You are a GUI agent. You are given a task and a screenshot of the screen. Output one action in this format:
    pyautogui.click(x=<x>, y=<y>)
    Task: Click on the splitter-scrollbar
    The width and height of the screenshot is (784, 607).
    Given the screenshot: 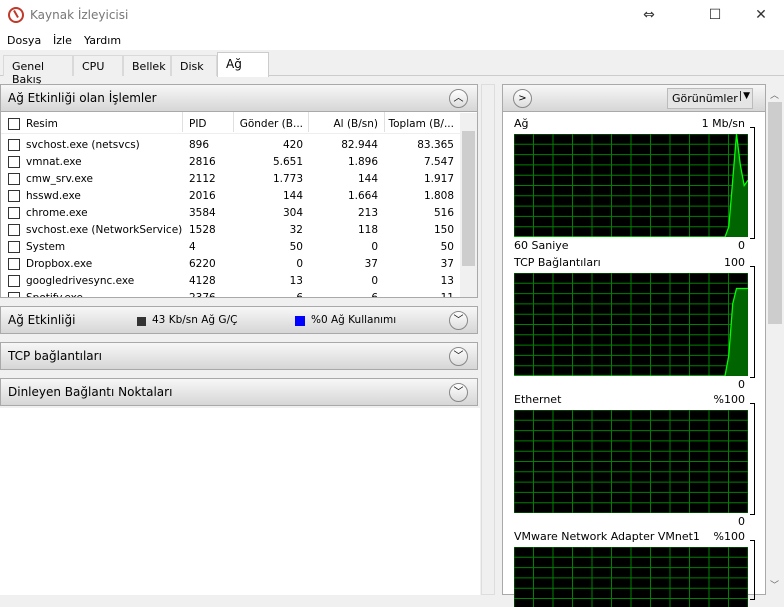 What is the action you would take?
    pyautogui.click(x=488, y=339)
    